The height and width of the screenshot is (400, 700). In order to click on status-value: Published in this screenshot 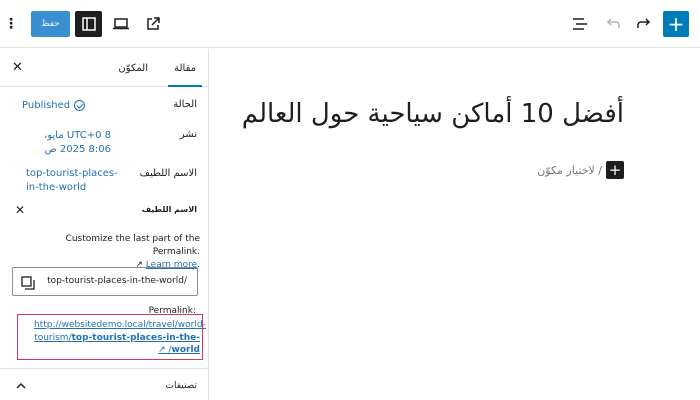, I will do `click(54, 106)`.